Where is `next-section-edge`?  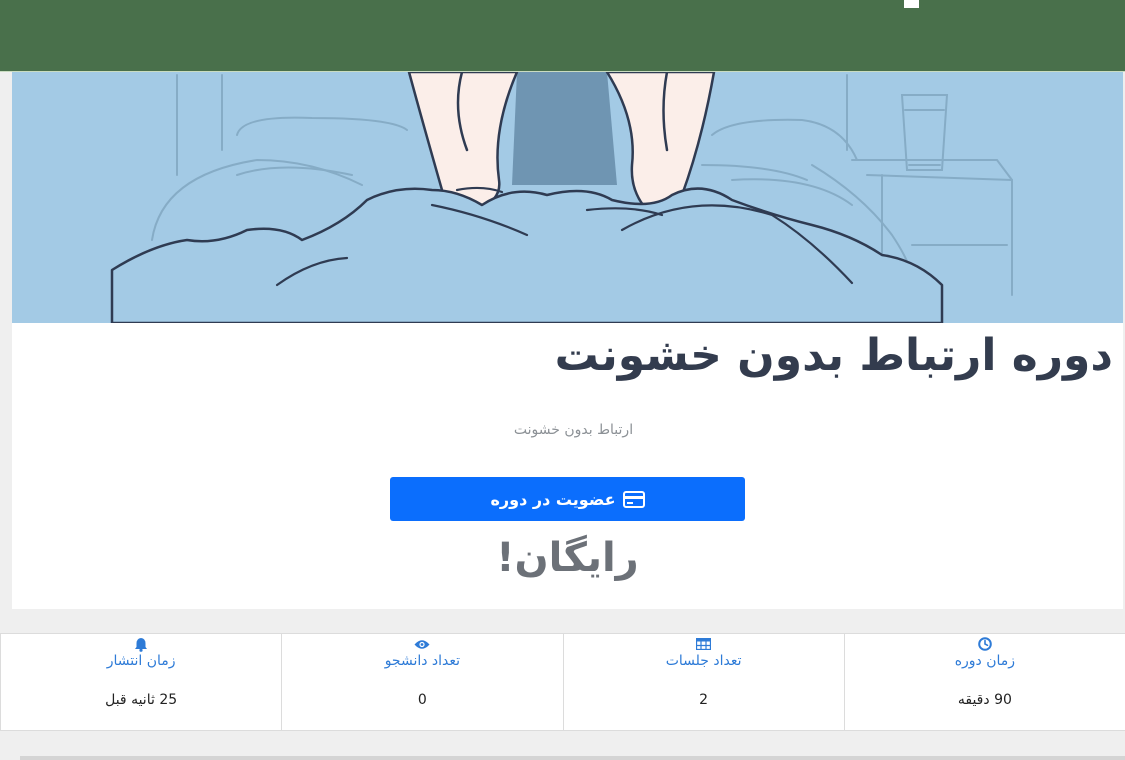
next-section-edge is located at coordinates (572, 758).